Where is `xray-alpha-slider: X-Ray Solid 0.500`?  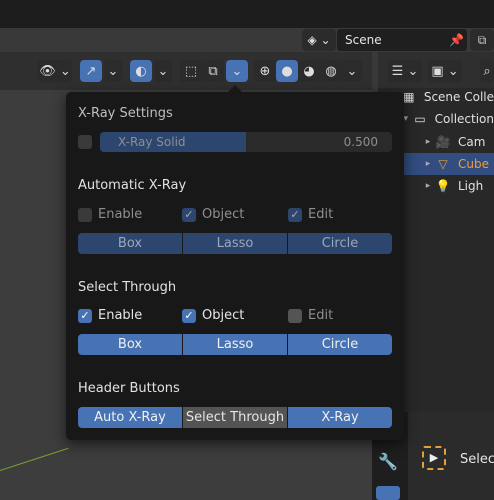
xray-alpha-slider: X-Ray Solid 0.500 is located at coordinates (246, 142).